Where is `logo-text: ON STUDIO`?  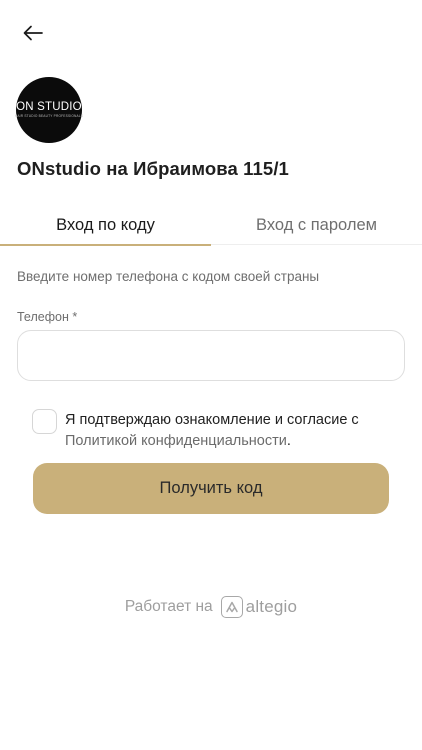
logo-text: ON STUDIO is located at coordinates (49, 106).